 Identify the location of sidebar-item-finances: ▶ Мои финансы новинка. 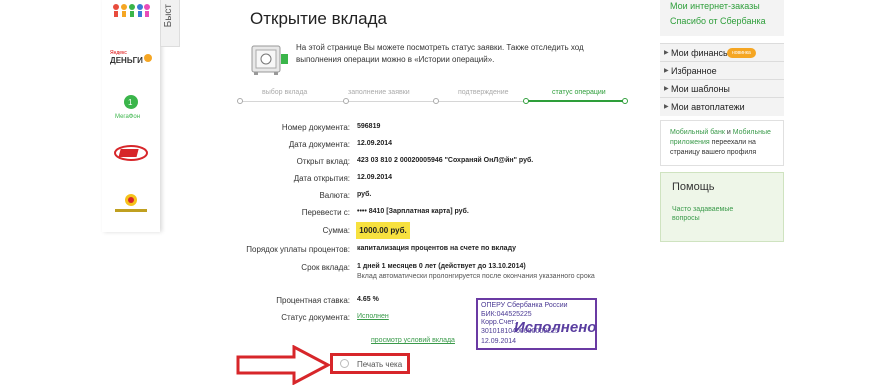
(722, 52).